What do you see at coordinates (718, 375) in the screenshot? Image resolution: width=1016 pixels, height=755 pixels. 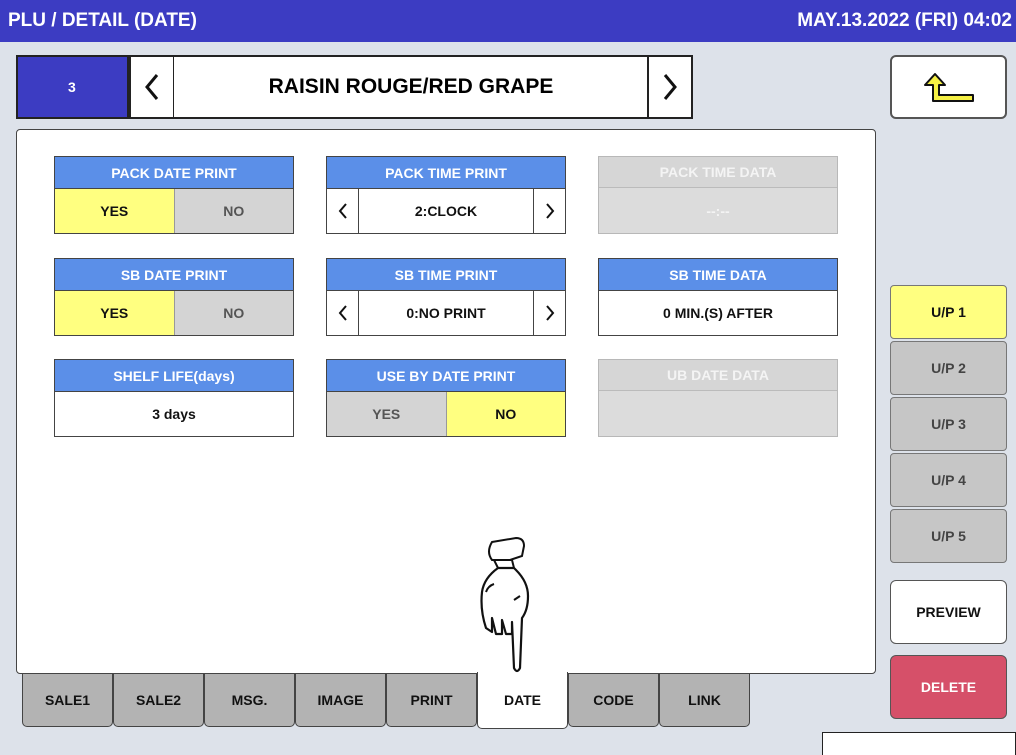 I see `field-label: UB DATE DATA` at bounding box center [718, 375].